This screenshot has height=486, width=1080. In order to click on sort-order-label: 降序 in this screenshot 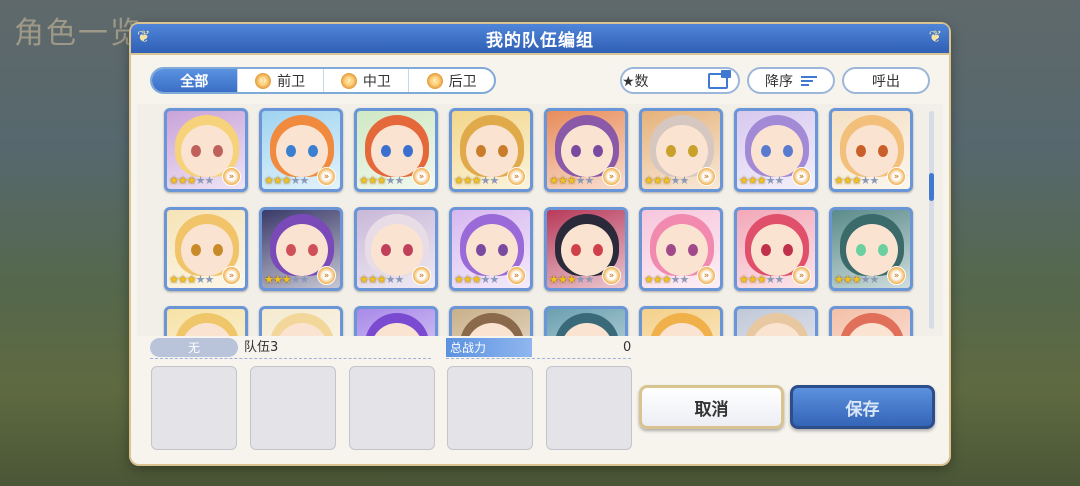, I will do `click(779, 81)`.